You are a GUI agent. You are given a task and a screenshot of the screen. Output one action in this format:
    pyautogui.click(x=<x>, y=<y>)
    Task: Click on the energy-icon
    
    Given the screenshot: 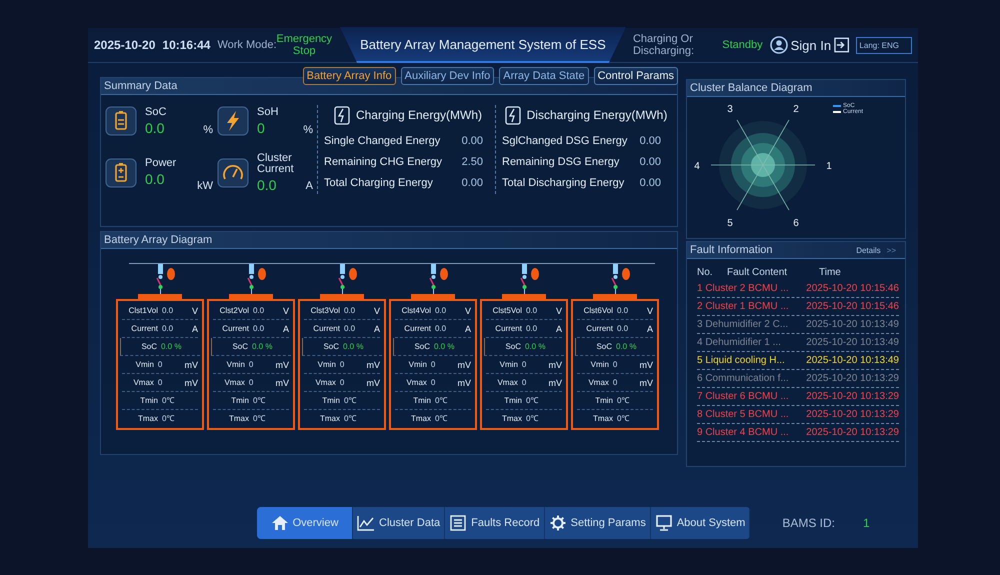 What is the action you would take?
    pyautogui.click(x=342, y=115)
    